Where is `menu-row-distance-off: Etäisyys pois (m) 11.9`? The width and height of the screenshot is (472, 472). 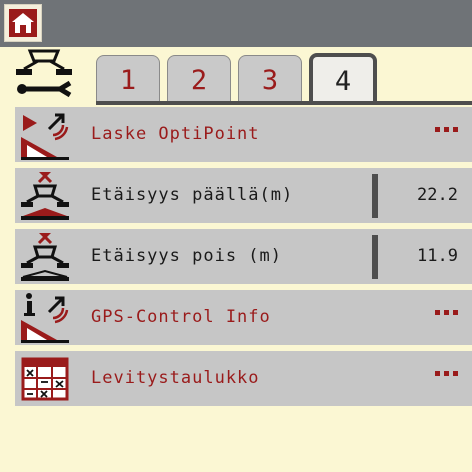
menu-row-distance-off: Etäisyys pois (m) 11.9 is located at coordinates (243, 256).